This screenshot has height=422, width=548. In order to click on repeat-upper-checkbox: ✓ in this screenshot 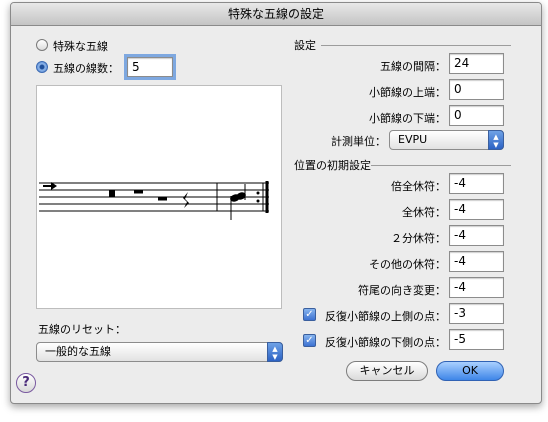, I will do `click(309, 314)`.